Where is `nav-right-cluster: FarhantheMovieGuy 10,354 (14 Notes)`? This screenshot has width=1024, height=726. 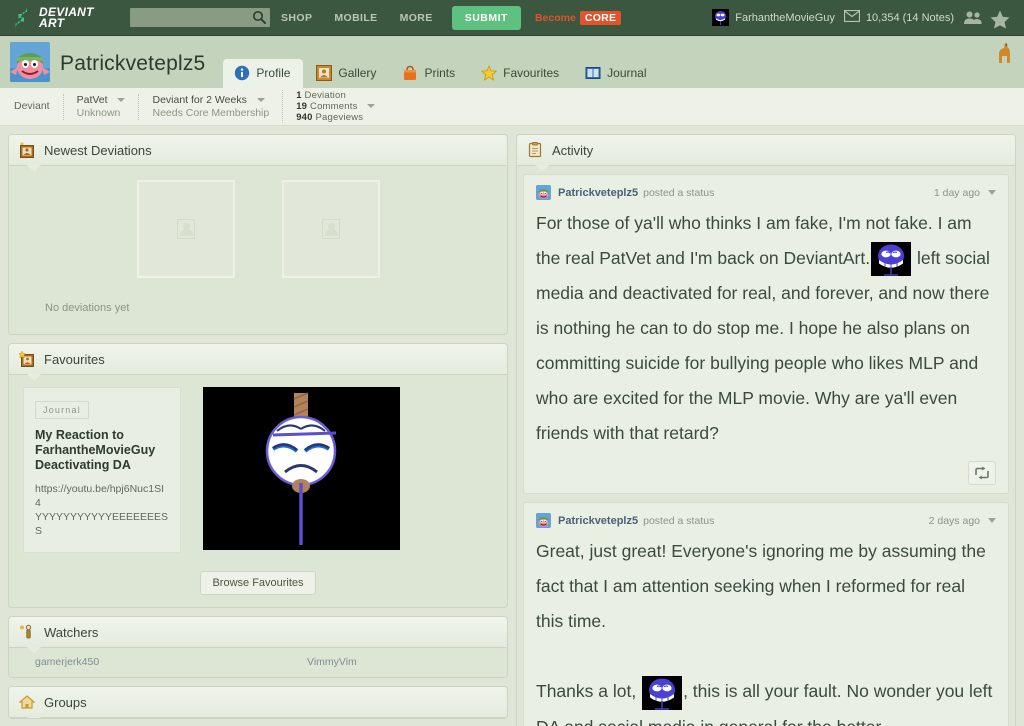 nav-right-cluster: FarhantheMovieGuy 10,354 (14 Notes) is located at coordinates (863, 19).